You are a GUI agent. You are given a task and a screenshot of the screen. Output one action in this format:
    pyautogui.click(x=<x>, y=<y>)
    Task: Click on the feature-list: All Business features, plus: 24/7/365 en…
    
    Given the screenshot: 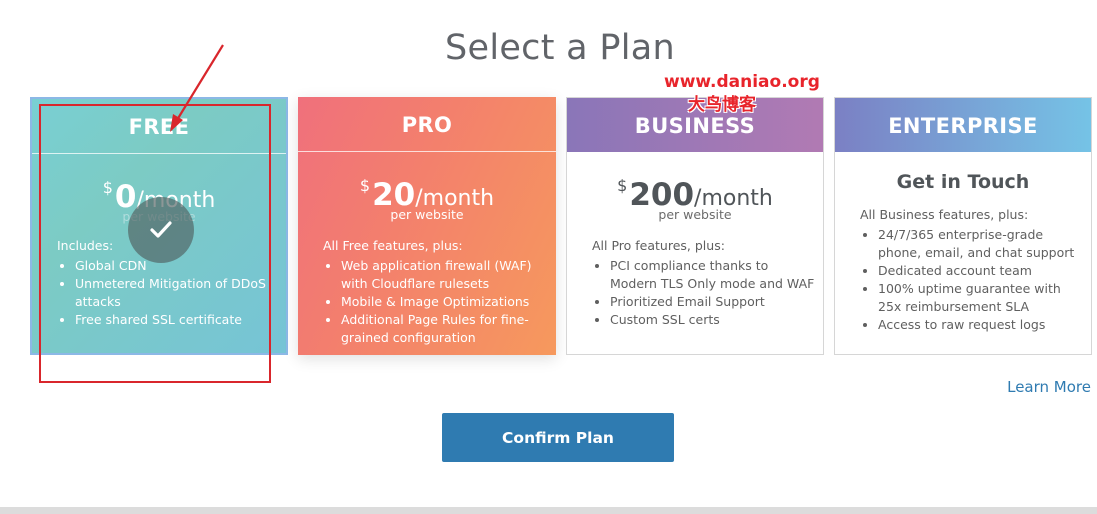 What is the action you would take?
    pyautogui.click(x=963, y=270)
    